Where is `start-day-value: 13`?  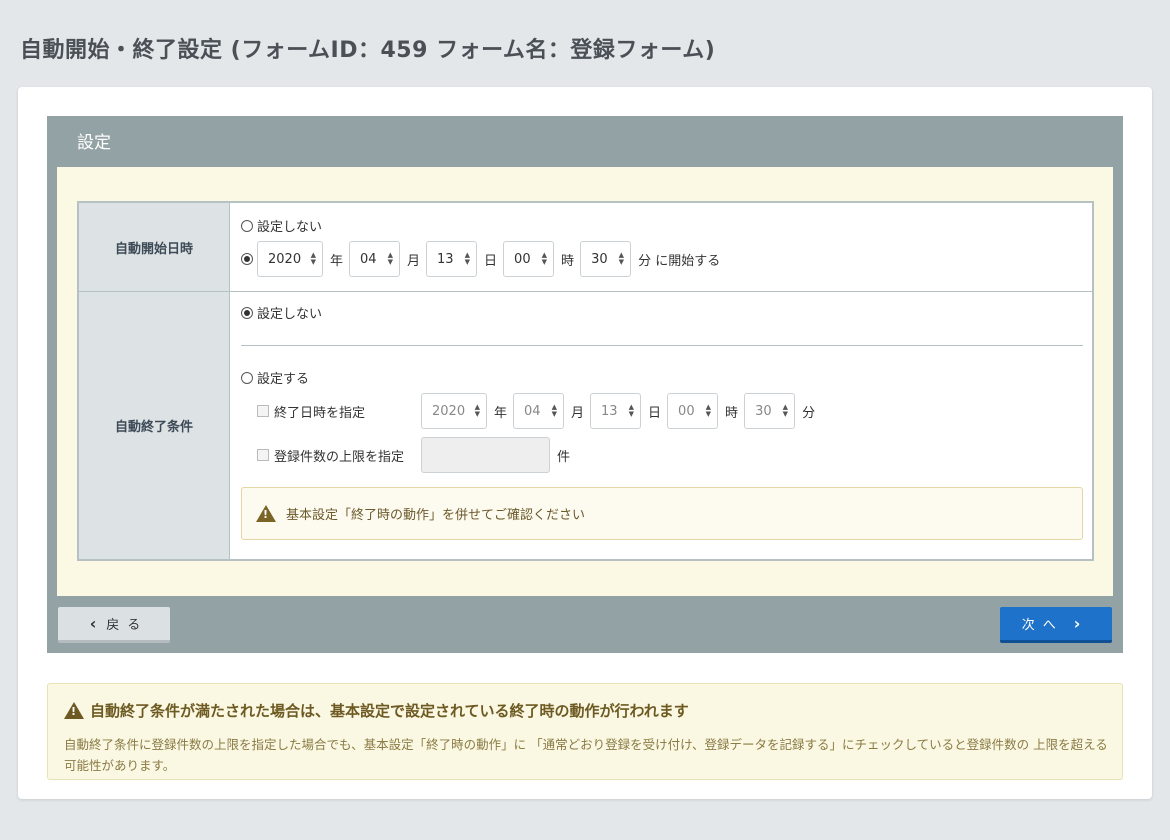 start-day-value: 13 is located at coordinates (445, 259).